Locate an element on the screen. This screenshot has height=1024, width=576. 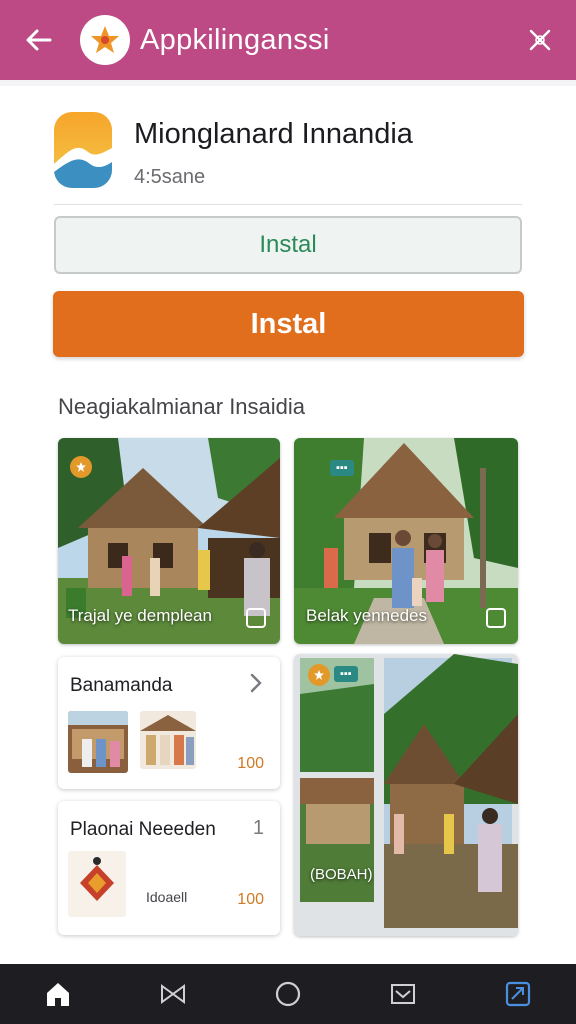
photo-card: ▪▪▪ (BOBAH) is located at coordinates (406, 795).